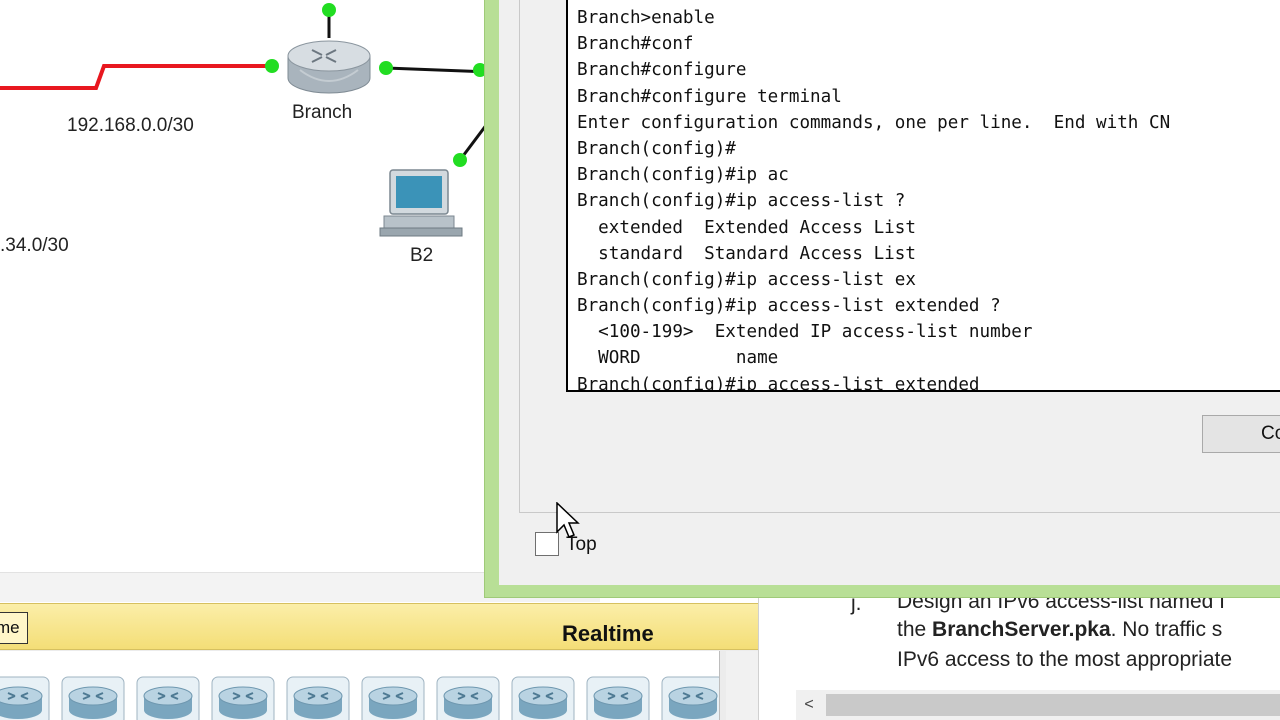  What do you see at coordinates (1021, 629) in the screenshot?
I see `instruction-filename: BranchServer.pka` at bounding box center [1021, 629].